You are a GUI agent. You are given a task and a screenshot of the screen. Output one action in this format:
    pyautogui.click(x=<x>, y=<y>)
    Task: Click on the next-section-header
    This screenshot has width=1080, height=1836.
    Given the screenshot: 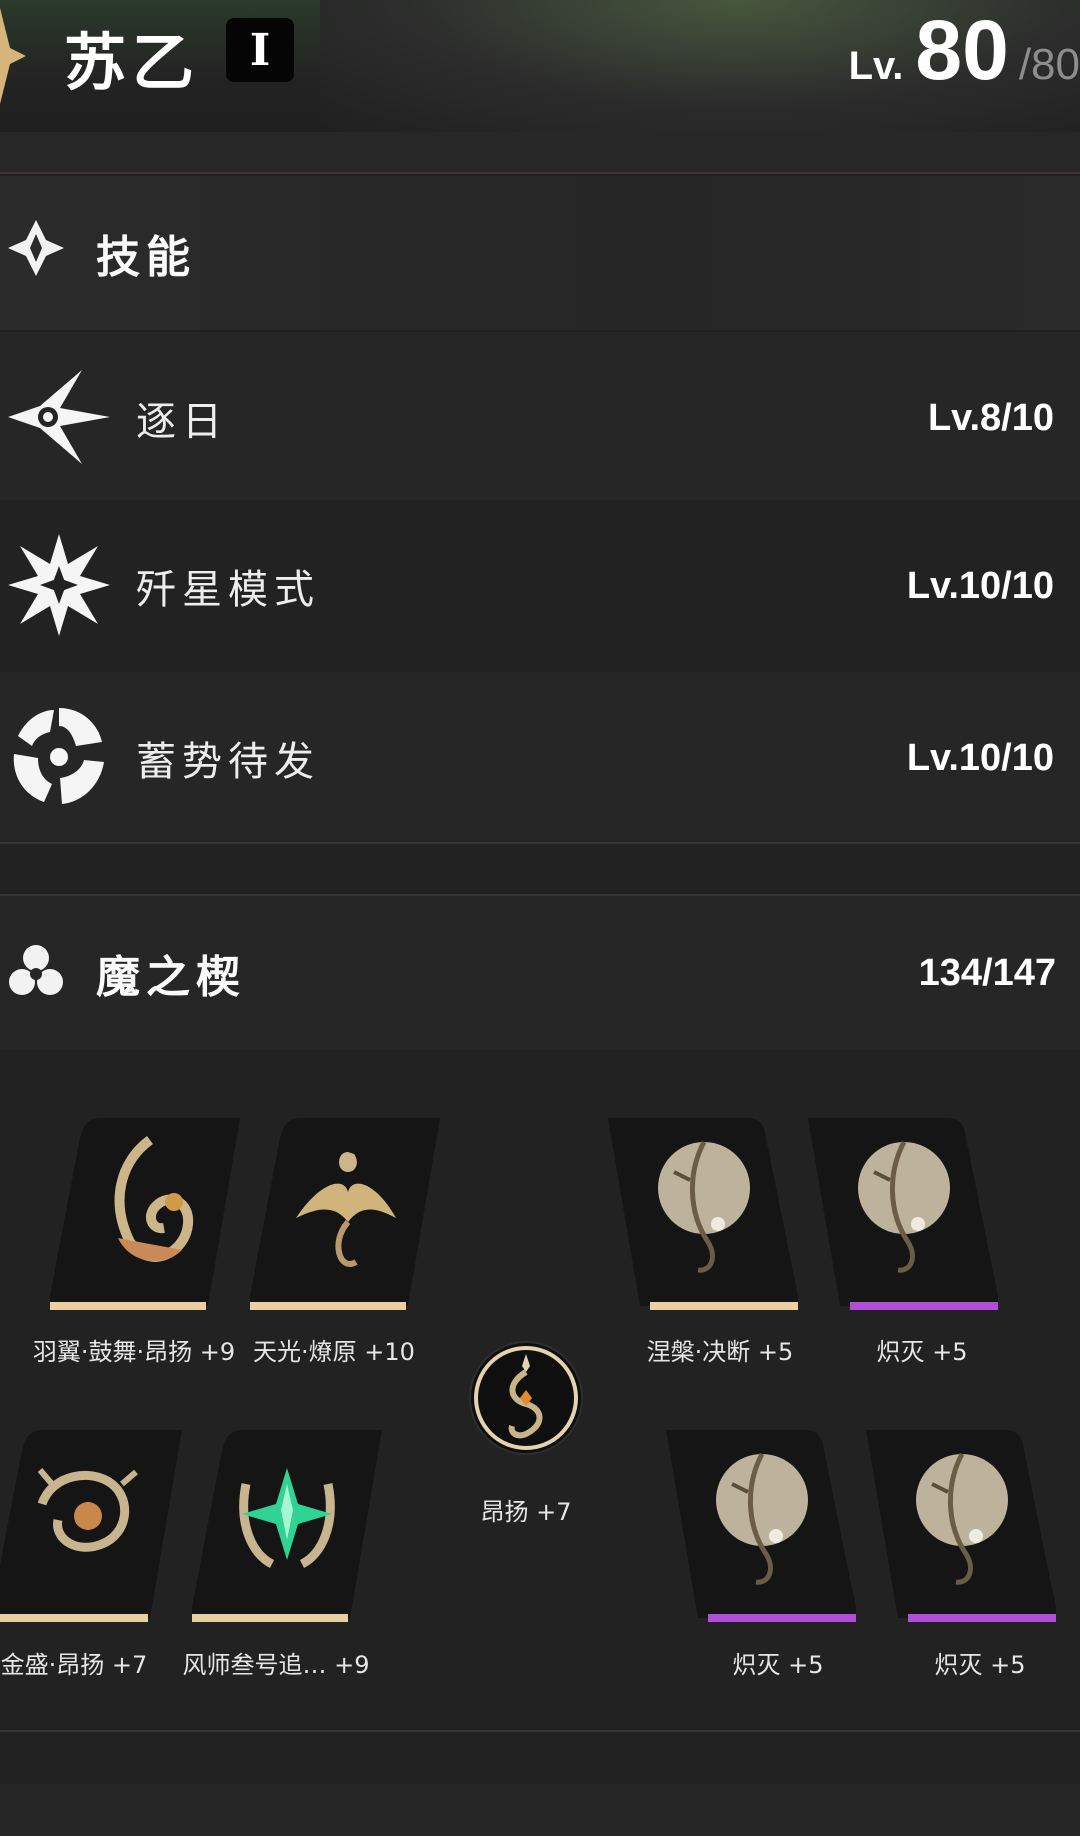 What is the action you would take?
    pyautogui.click(x=540, y=1810)
    